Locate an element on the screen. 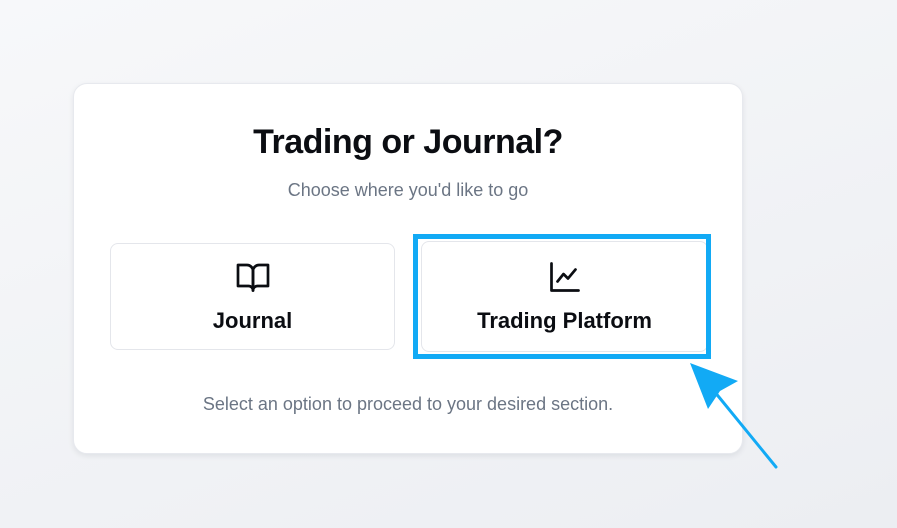 The height and width of the screenshot is (528, 897). journal-option-label: Journal is located at coordinates (252, 320).